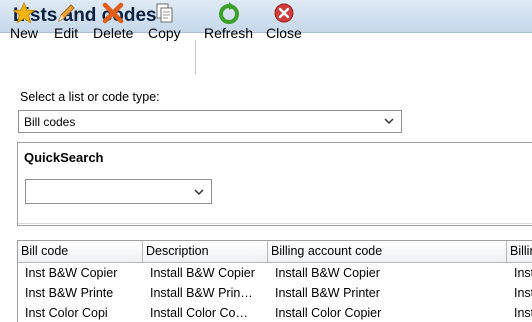  Describe the element at coordinates (164, 13) in the screenshot. I see `copy-icon` at that location.